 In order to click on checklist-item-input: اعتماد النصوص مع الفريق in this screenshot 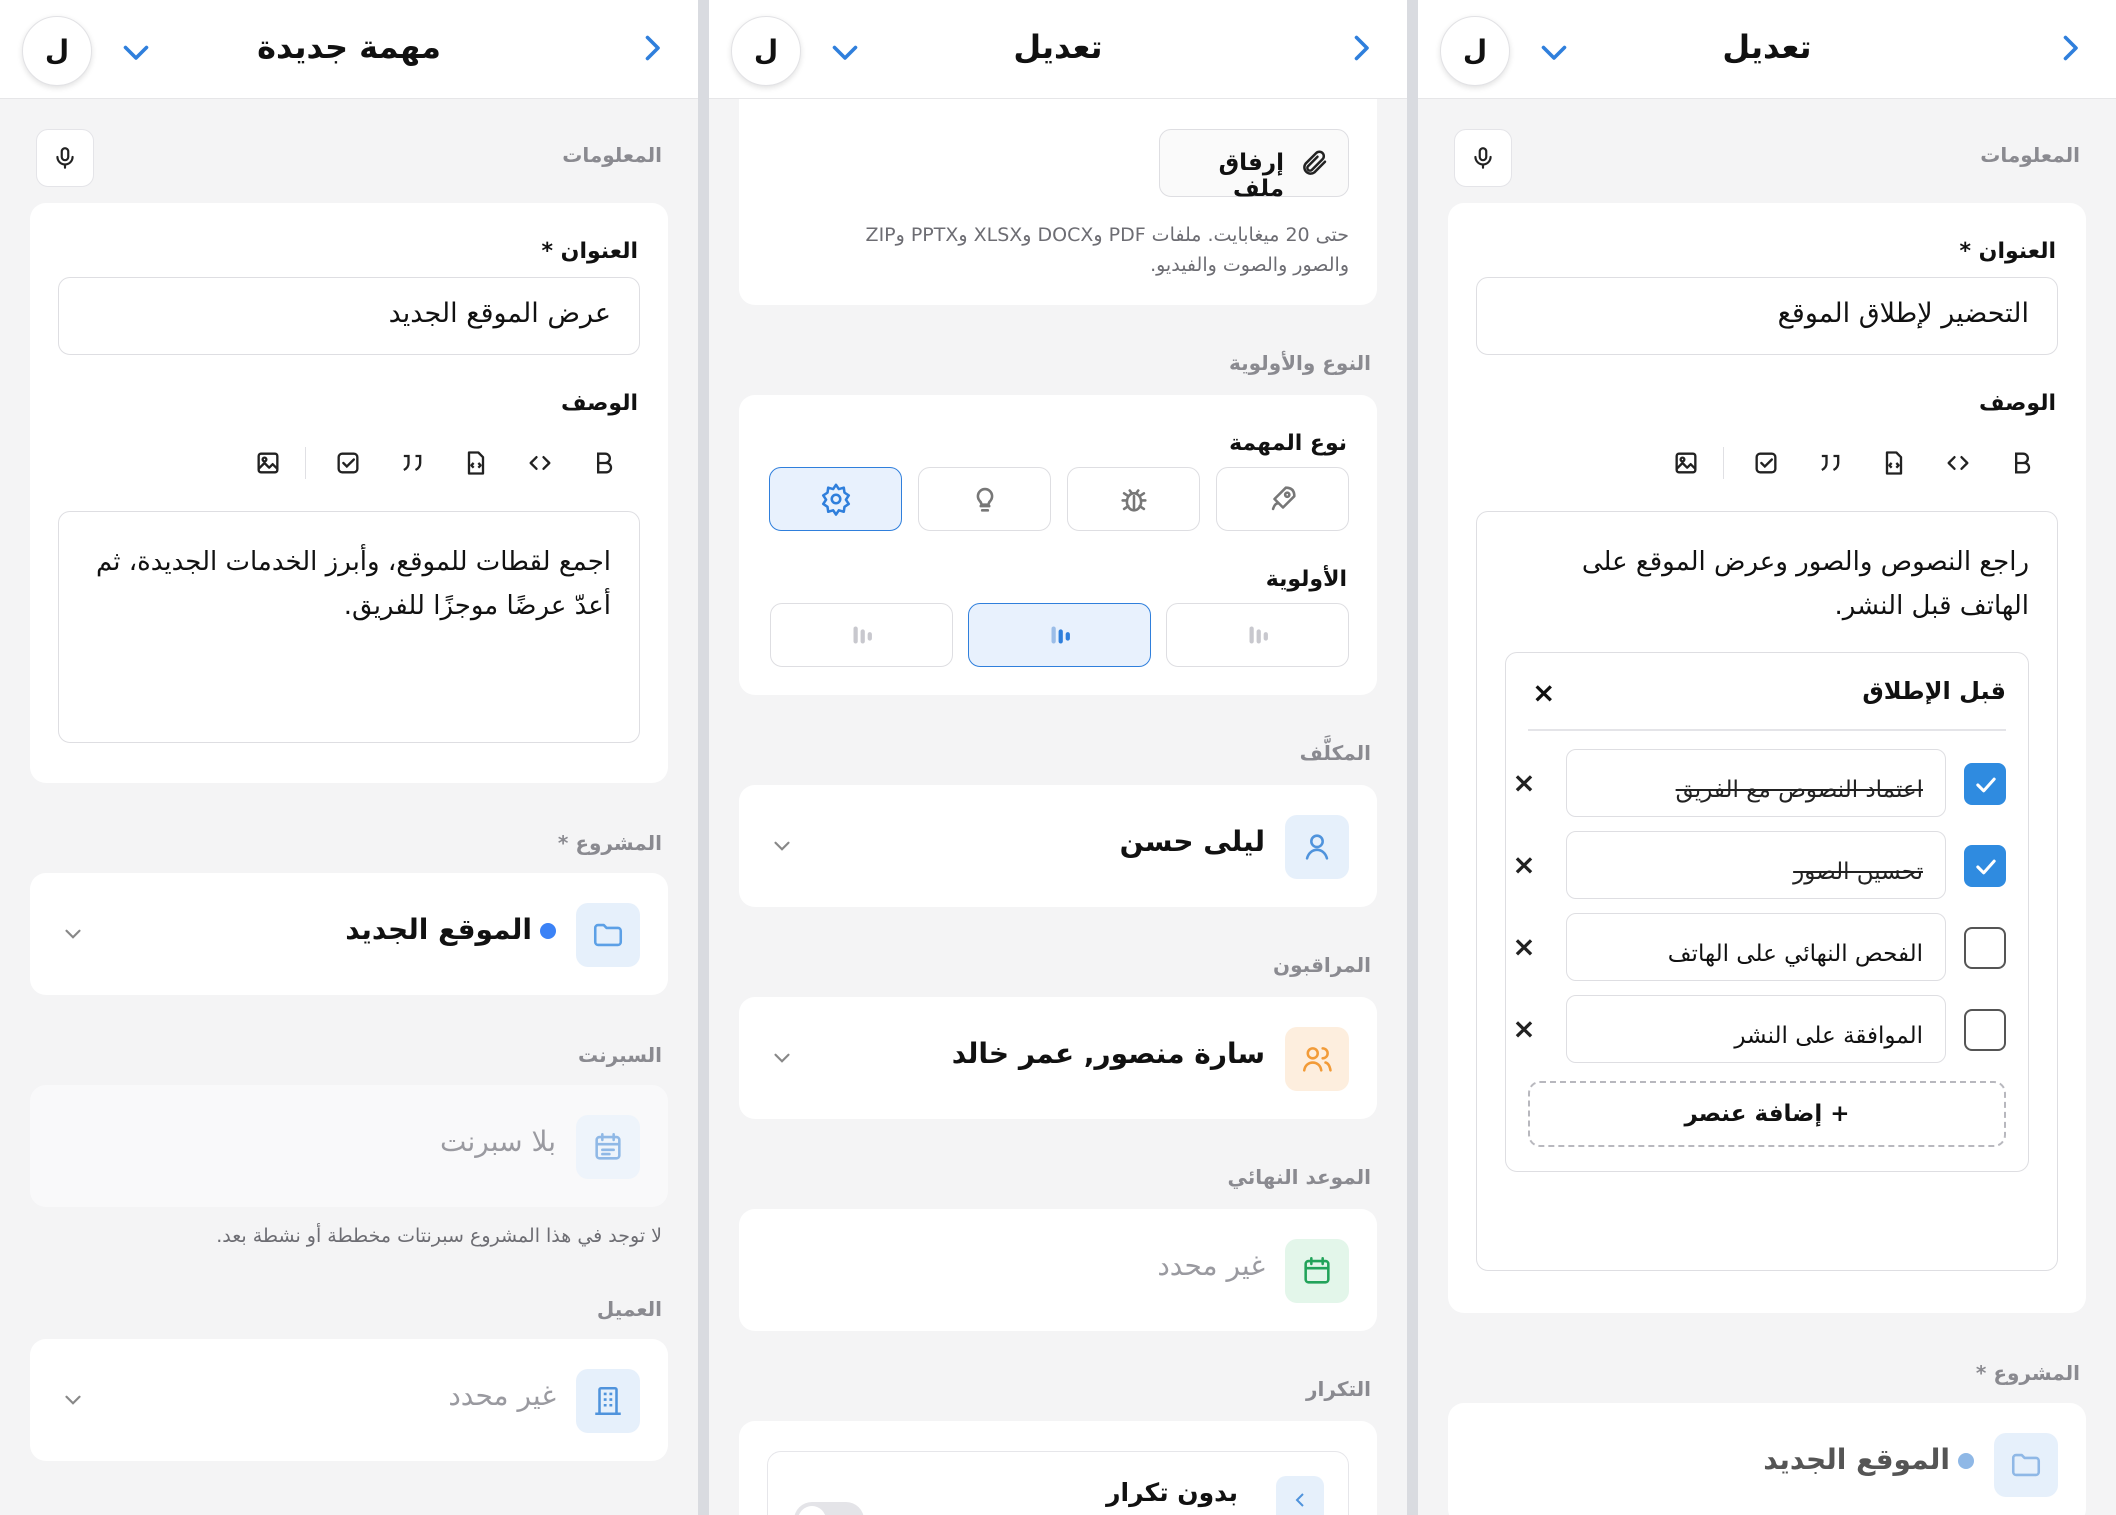, I will do `click(1756, 783)`.